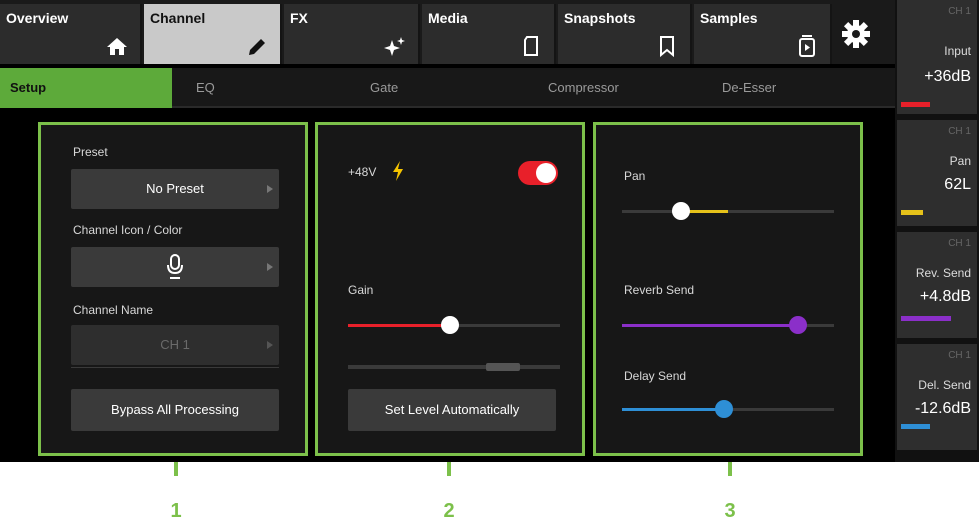 The height and width of the screenshot is (526, 979). What do you see at coordinates (178, 18) in the screenshot?
I see `tab-channel-label: Channel` at bounding box center [178, 18].